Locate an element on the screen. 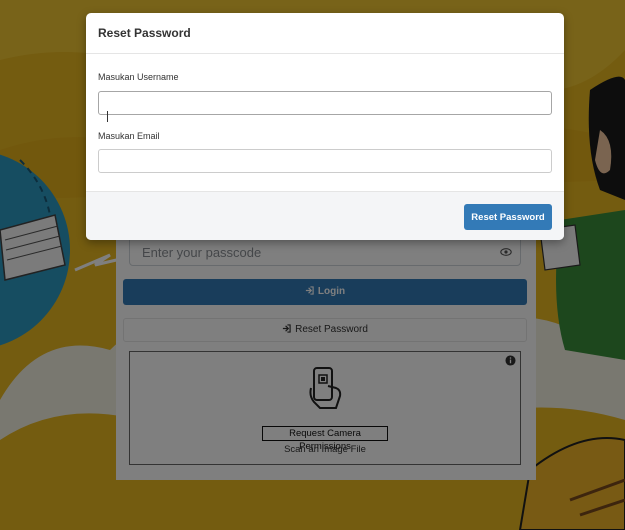 The image size is (625, 530). username-input is located at coordinates (325, 103).